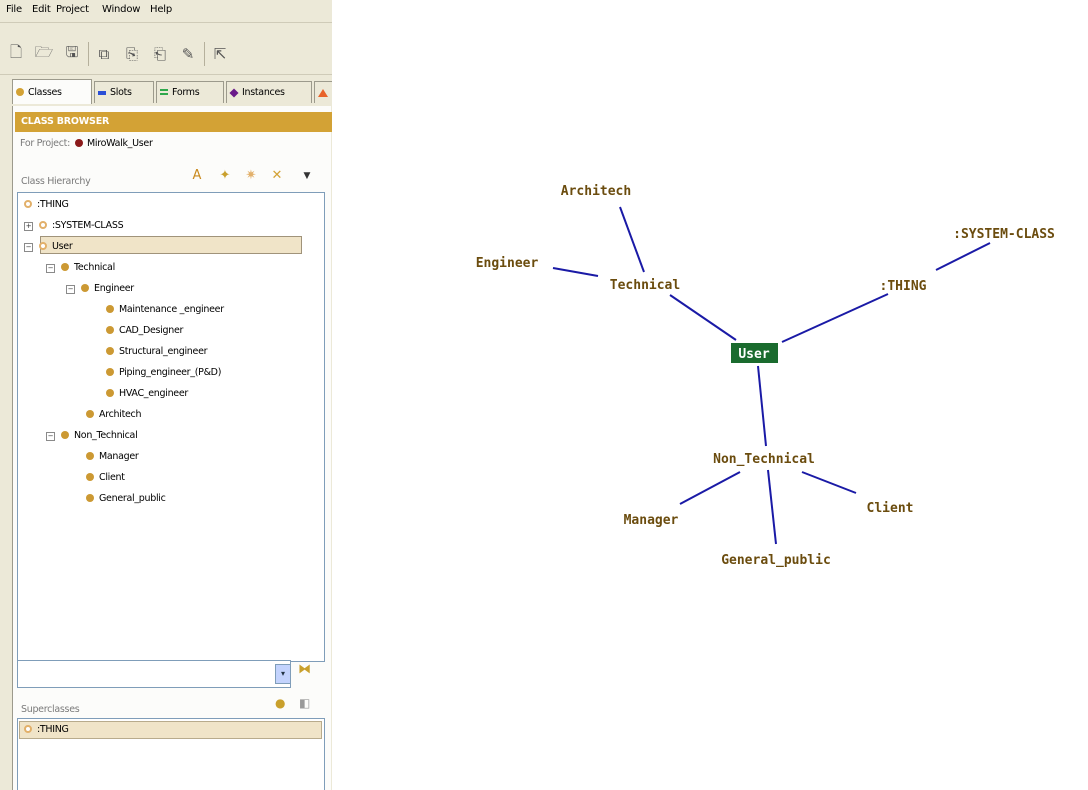 The height and width of the screenshot is (790, 1088). Describe the element at coordinates (220, 54) in the screenshot. I see `insert-icon: ⇱` at that location.